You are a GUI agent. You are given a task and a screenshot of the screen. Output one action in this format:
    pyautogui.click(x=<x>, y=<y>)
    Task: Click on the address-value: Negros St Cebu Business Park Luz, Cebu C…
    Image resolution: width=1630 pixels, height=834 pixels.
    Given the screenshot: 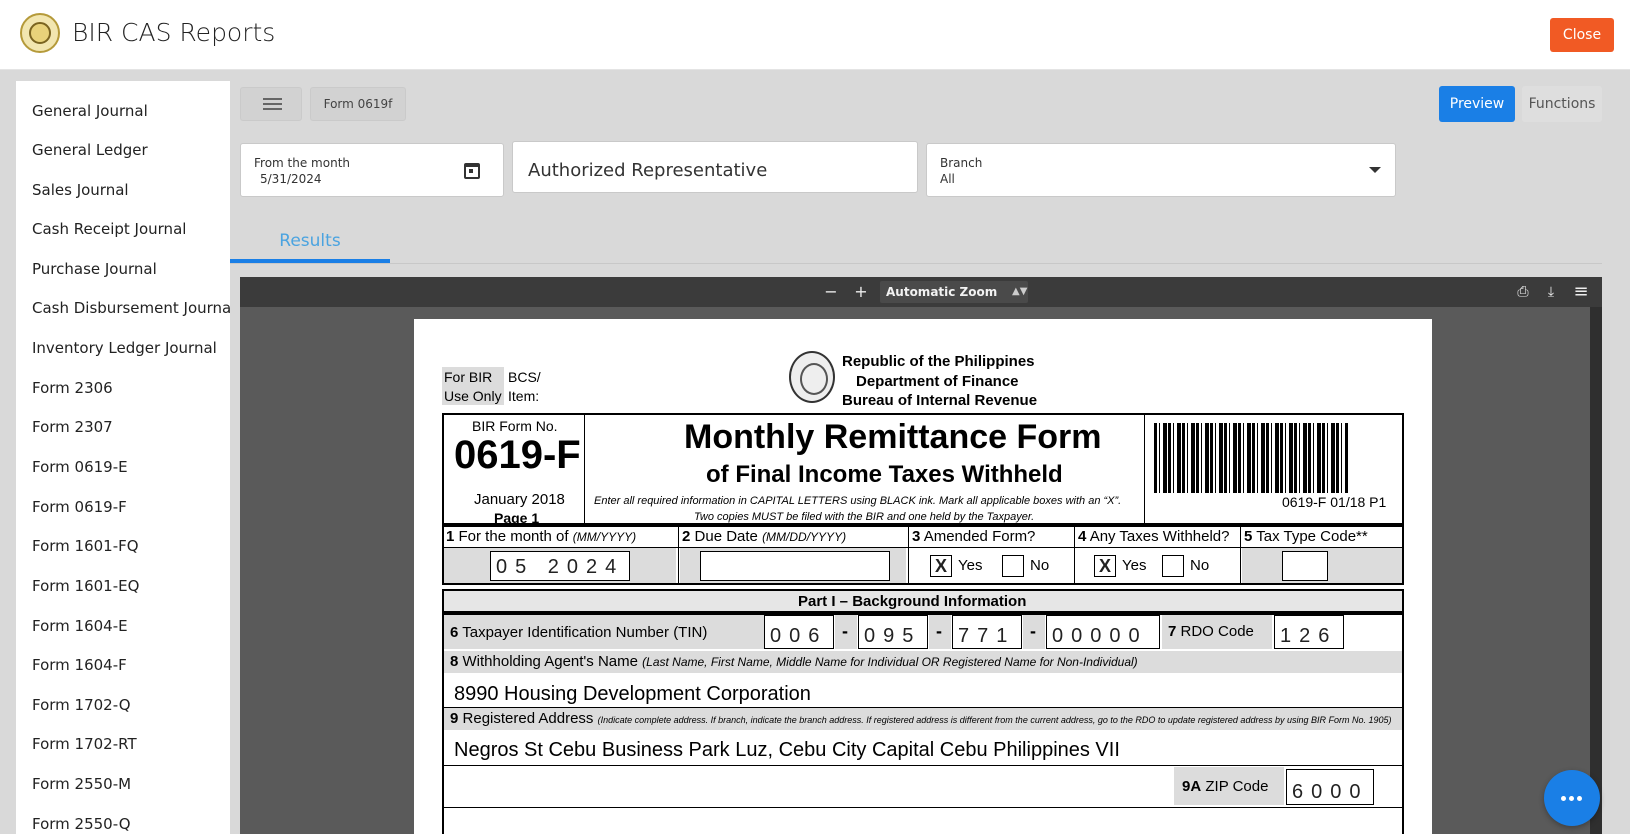 What is the action you would take?
    pyautogui.click(x=787, y=750)
    